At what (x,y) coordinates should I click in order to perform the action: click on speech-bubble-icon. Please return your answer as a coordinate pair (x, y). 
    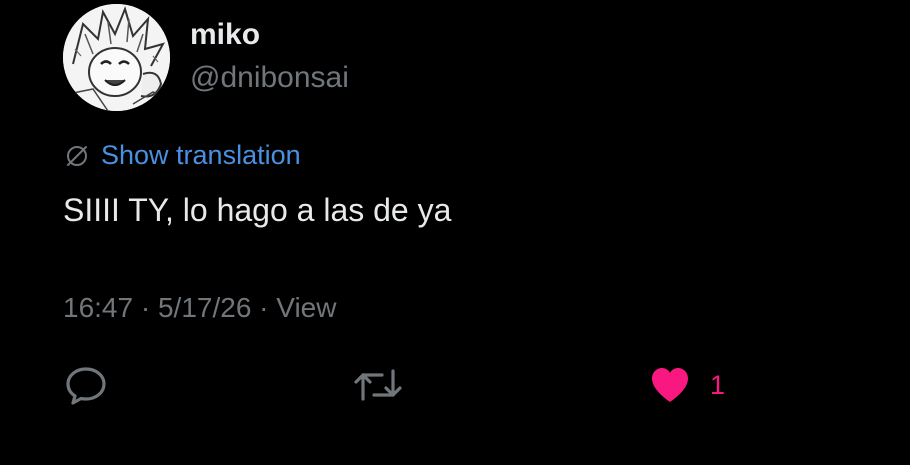
    Looking at the image, I should click on (86, 386).